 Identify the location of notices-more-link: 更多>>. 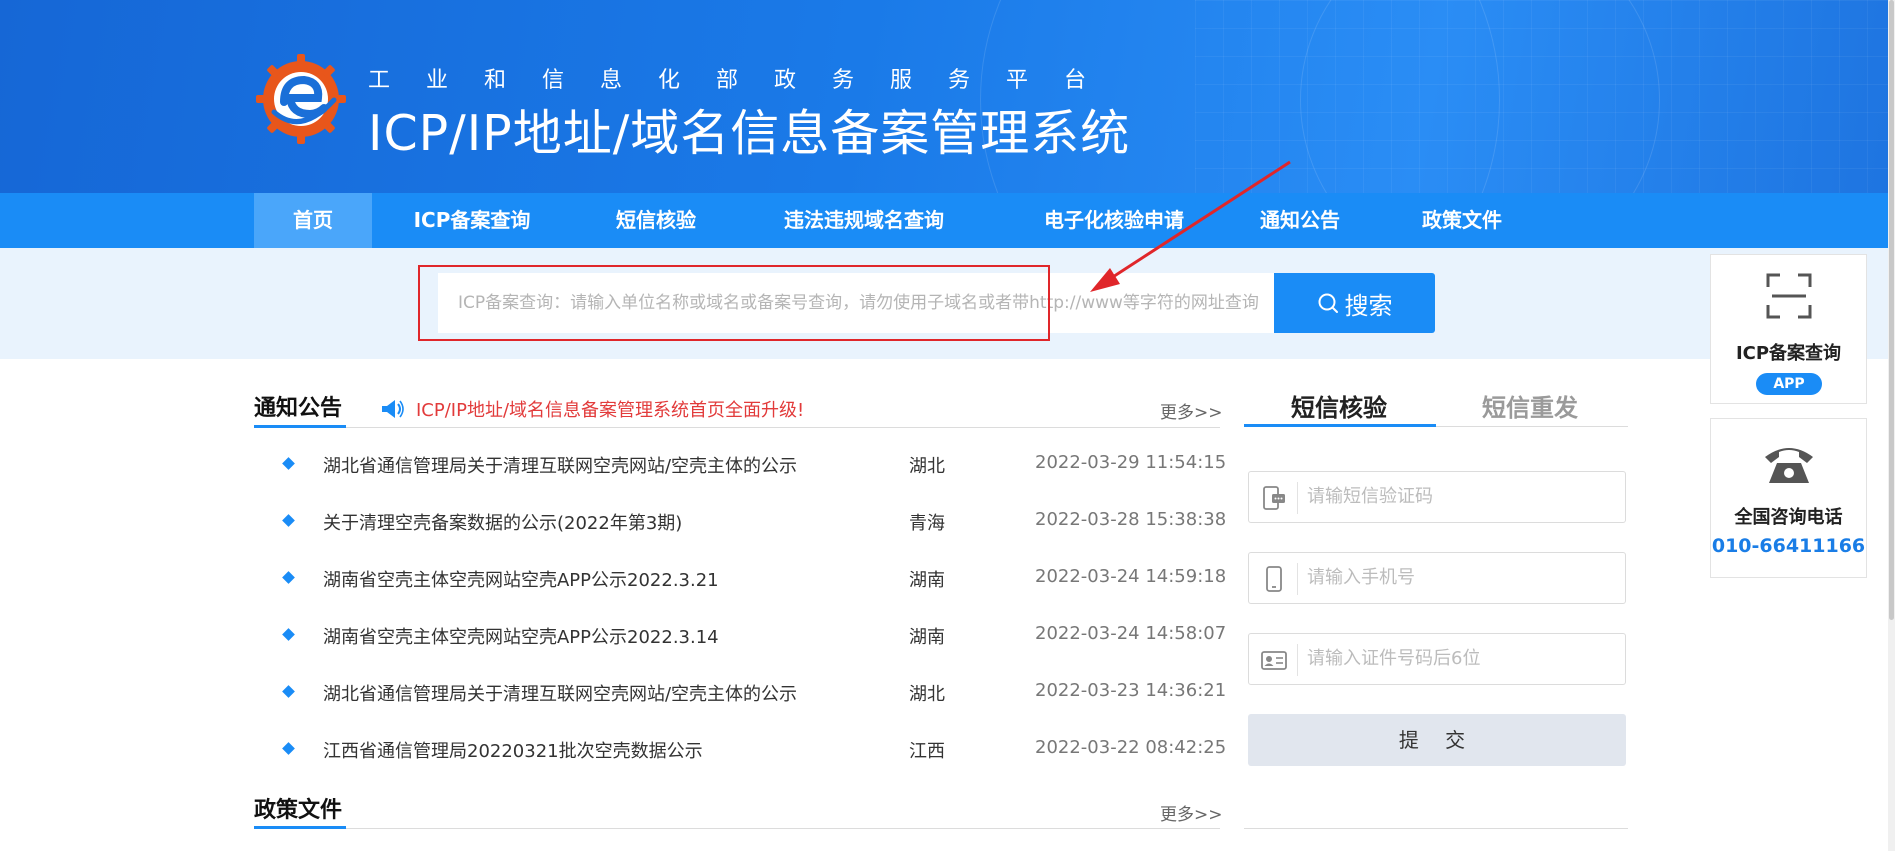
(1191, 410).